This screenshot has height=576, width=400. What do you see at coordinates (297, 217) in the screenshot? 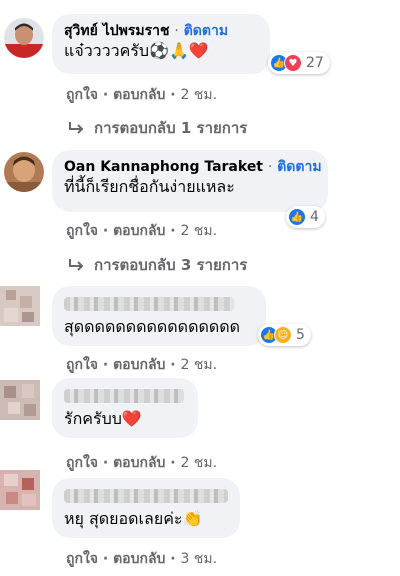
I see `like-reaction-icon: 👍` at bounding box center [297, 217].